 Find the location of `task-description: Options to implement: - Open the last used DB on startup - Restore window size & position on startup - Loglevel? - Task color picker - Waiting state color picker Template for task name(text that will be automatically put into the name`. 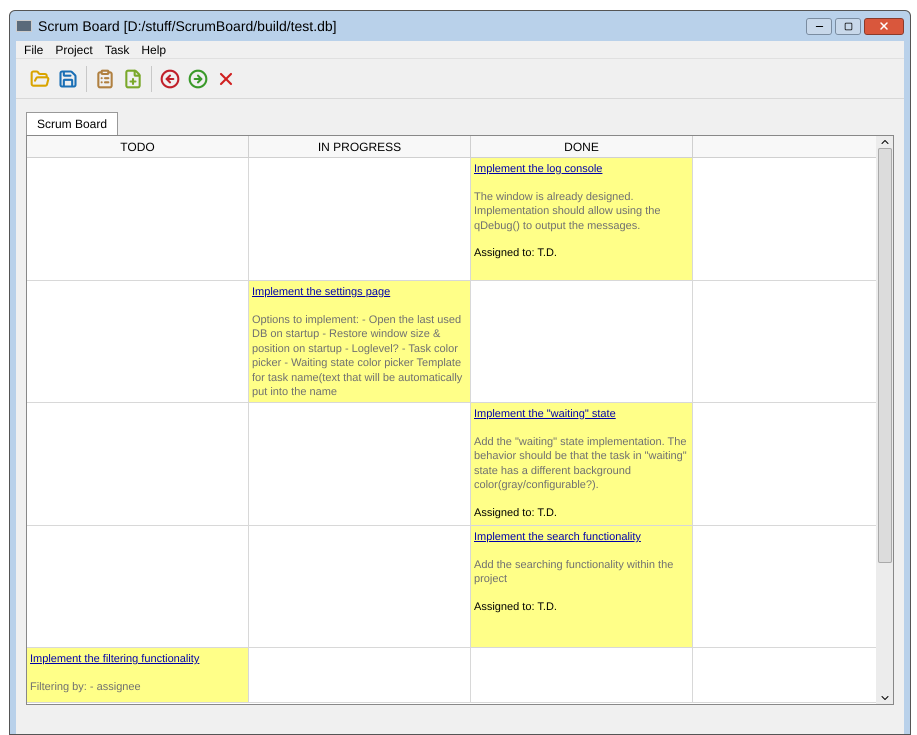

task-description: Options to implement: - Open the last used DB on startup - Restore window size & position on startup - Loglevel? - Task color picker - Waiting state color picker Template for task name(text that will be automatically put into the name is located at coordinates (358, 356).